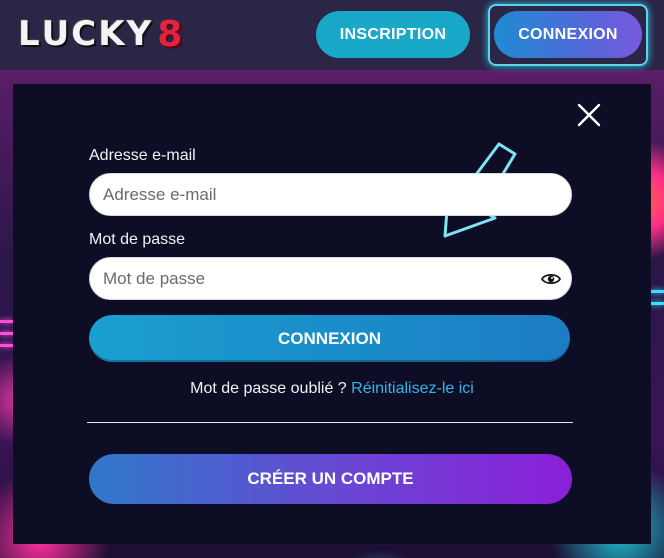 This screenshot has width=664, height=558. Describe the element at coordinates (84, 34) in the screenshot. I see `logo-letter: C` at that location.